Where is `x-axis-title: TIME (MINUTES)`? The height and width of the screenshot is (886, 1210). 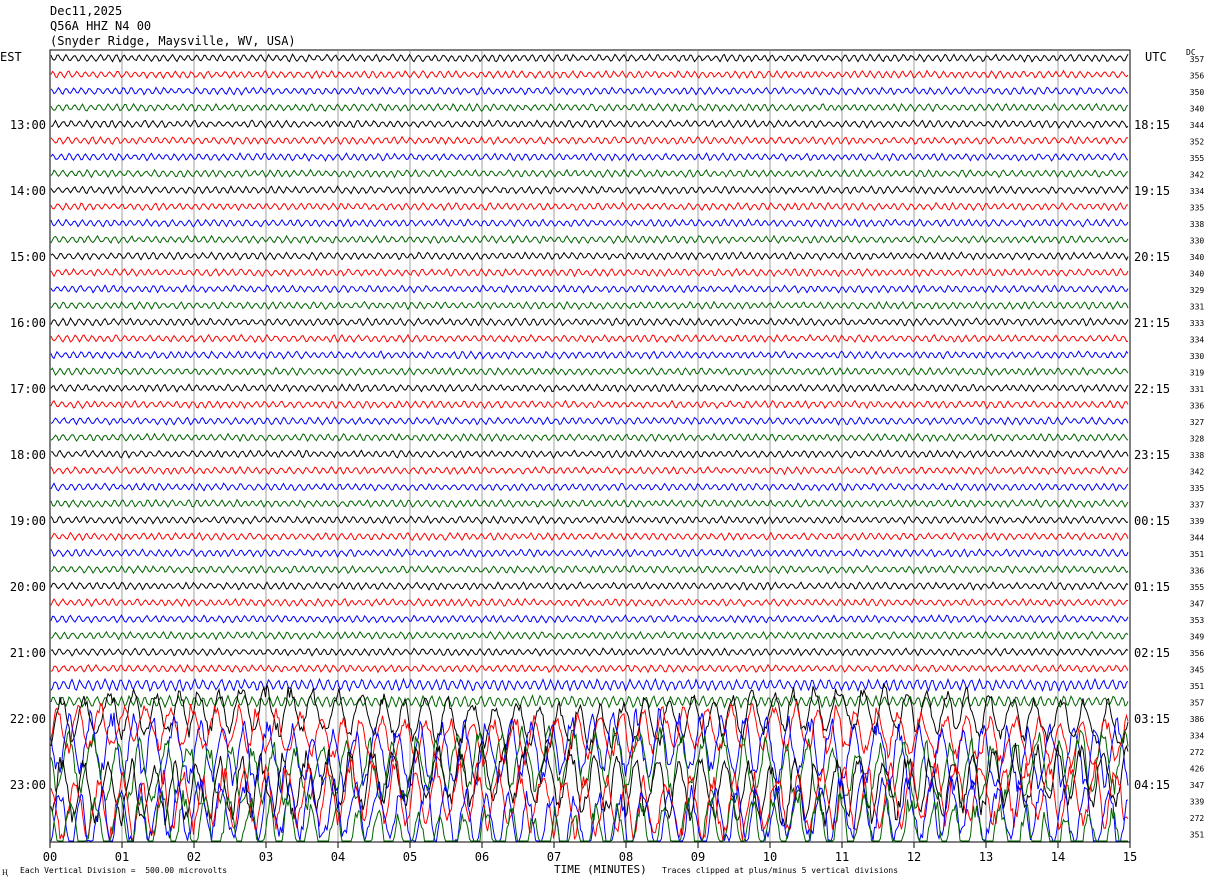 x-axis-title: TIME (MINUTES) is located at coordinates (600, 869).